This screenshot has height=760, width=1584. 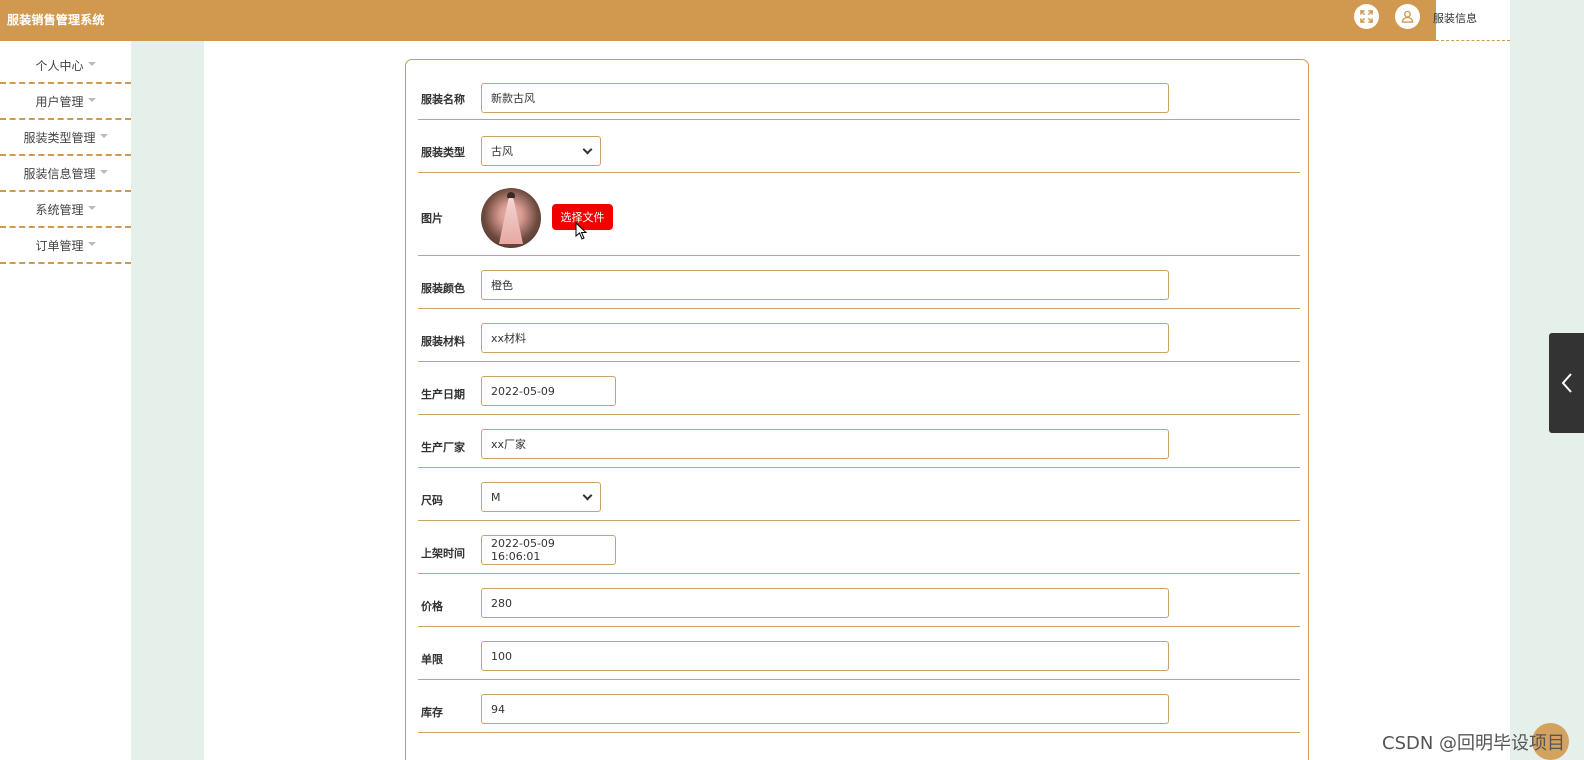 I want to click on form-row-limit: 单限 100, so click(x=859, y=653).